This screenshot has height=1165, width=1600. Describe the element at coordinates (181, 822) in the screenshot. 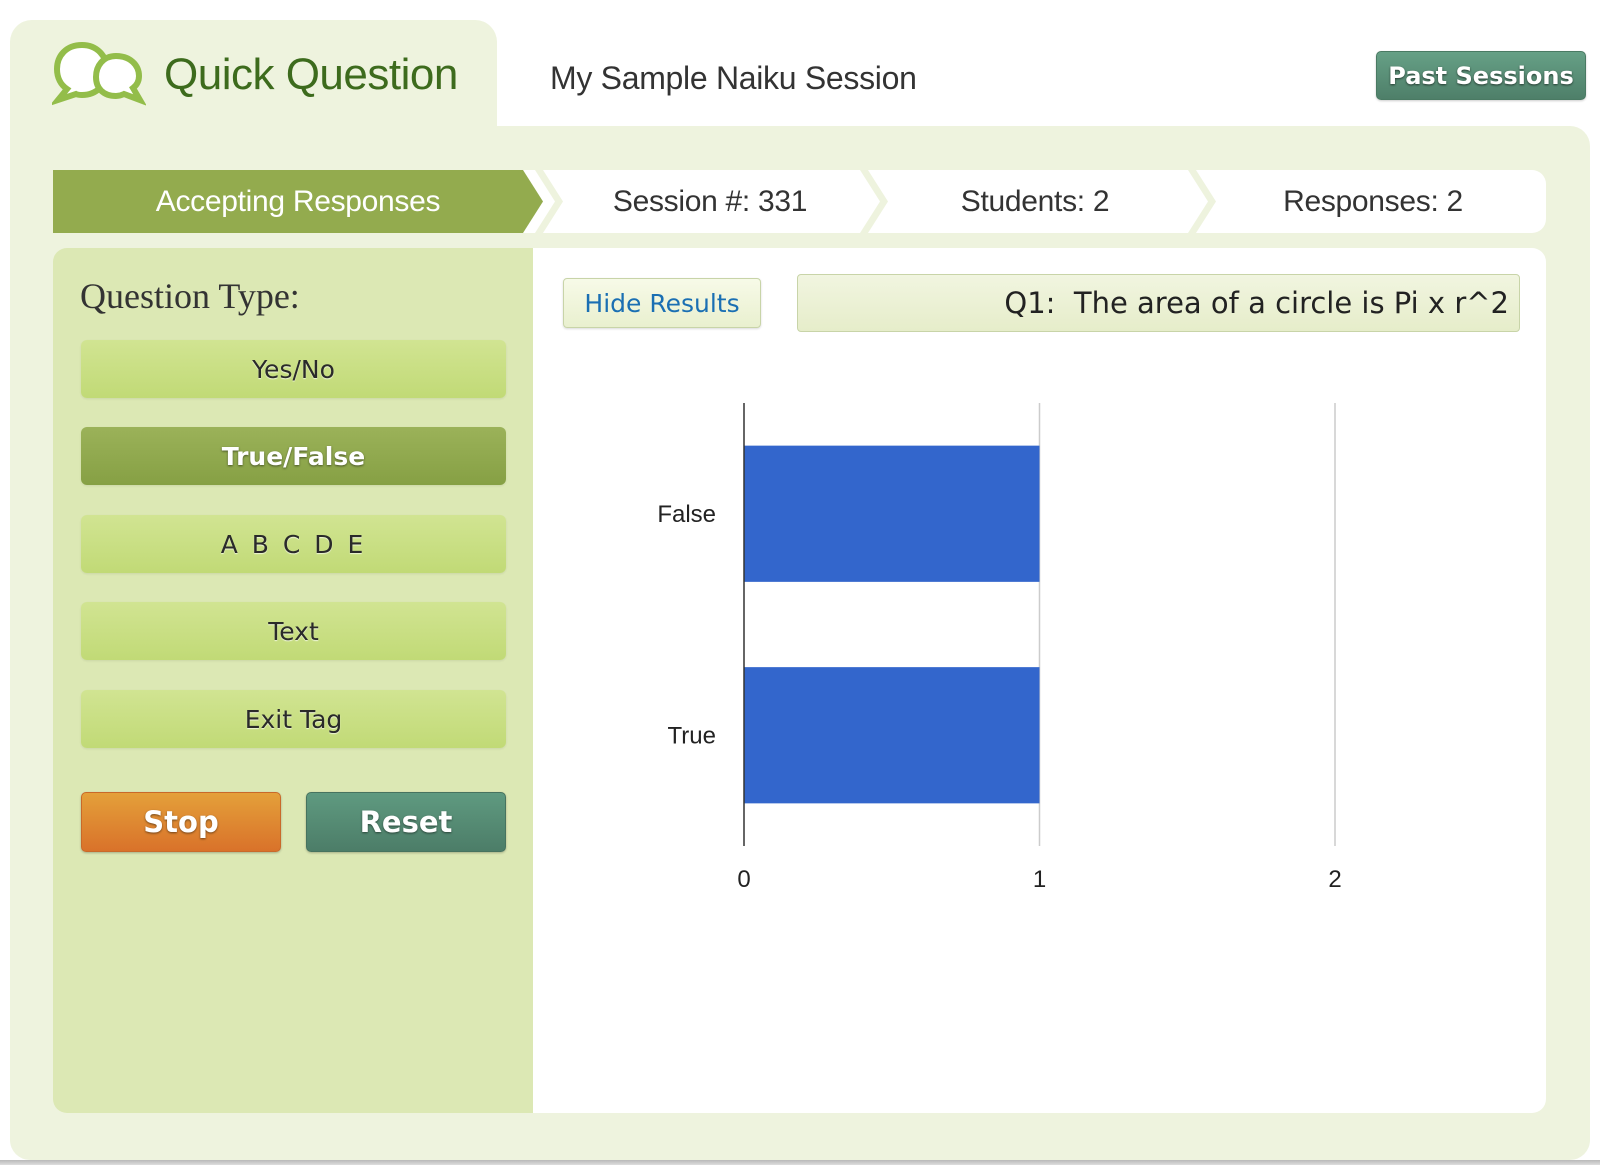

I see `stop-button: Stop` at that location.